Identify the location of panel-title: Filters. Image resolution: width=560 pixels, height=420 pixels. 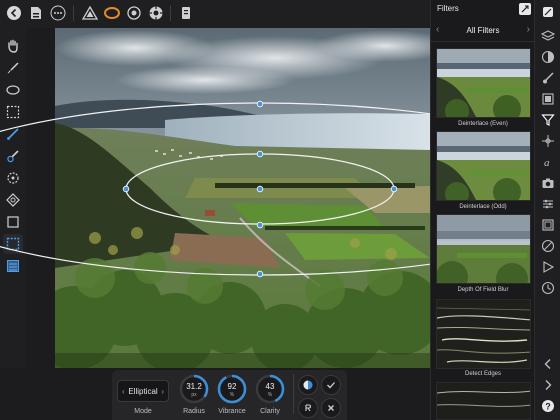
(448, 8).